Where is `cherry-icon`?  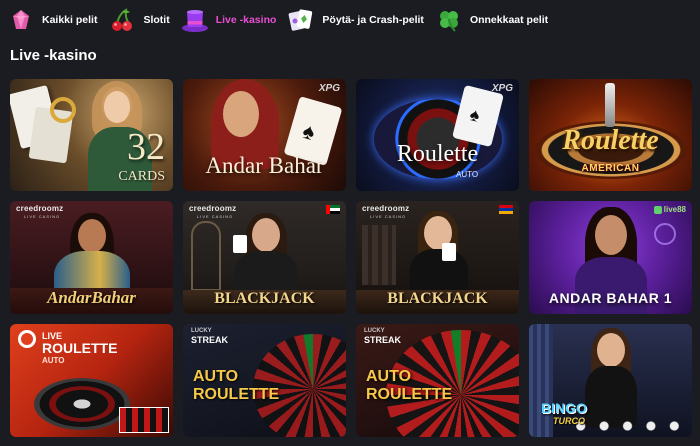 cherry-icon is located at coordinates (122, 20).